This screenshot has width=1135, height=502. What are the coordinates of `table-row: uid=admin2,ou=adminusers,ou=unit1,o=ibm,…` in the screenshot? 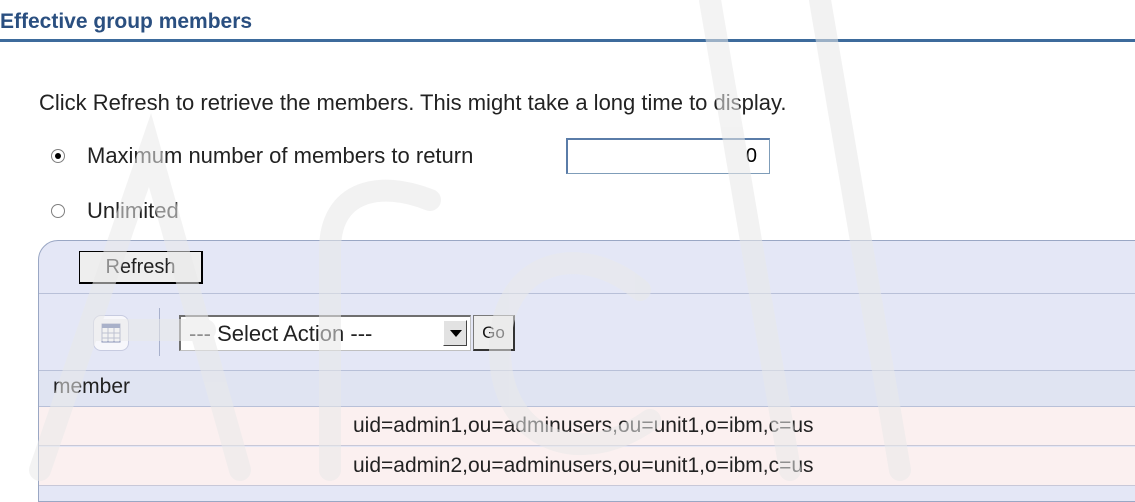 It's located at (587, 466).